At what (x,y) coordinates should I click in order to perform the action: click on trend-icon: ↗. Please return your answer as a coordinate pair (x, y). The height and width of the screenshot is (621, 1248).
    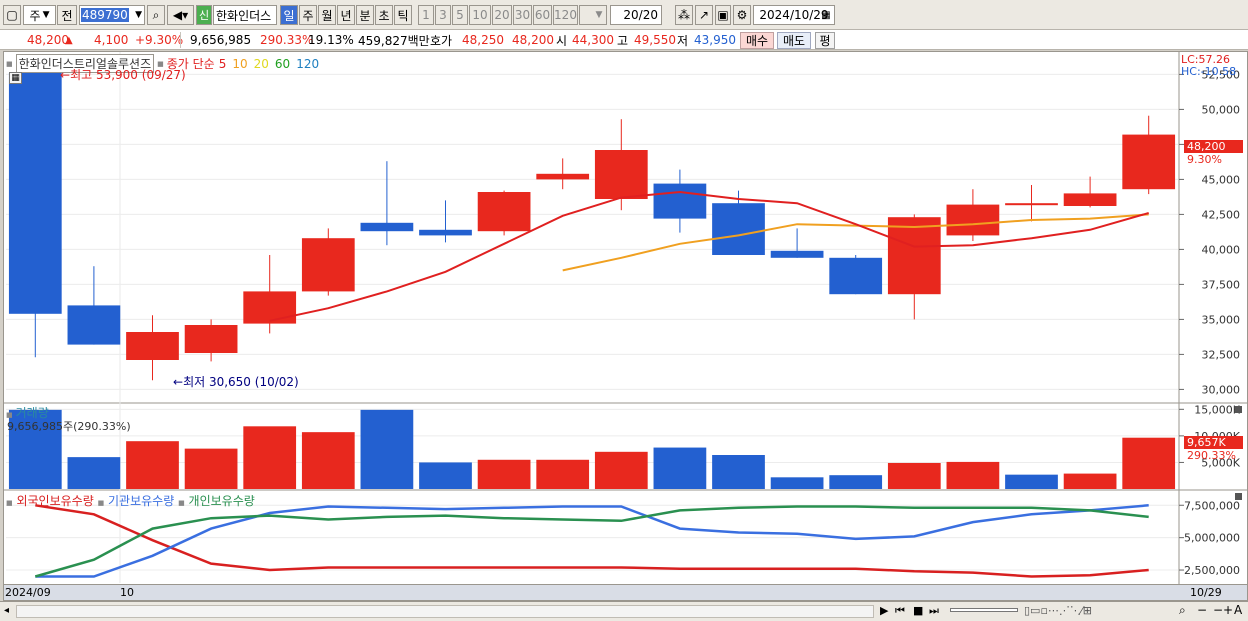
    Looking at the image, I should click on (704, 15).